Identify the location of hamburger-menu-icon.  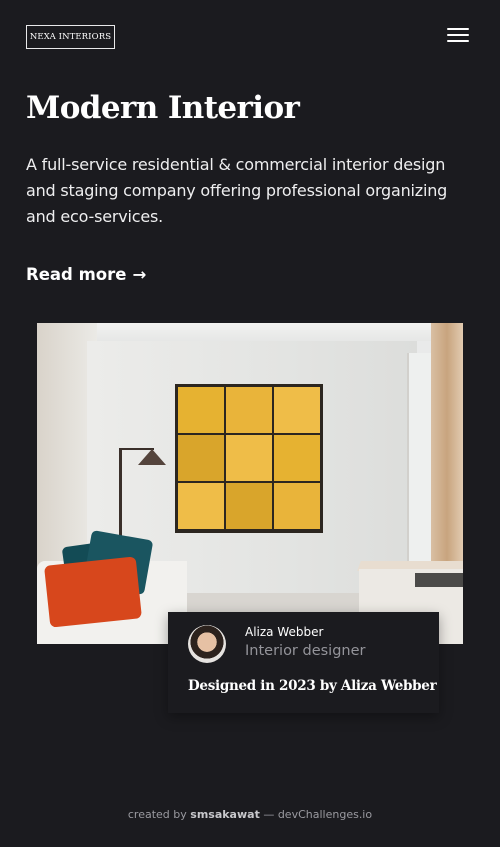
(458, 35).